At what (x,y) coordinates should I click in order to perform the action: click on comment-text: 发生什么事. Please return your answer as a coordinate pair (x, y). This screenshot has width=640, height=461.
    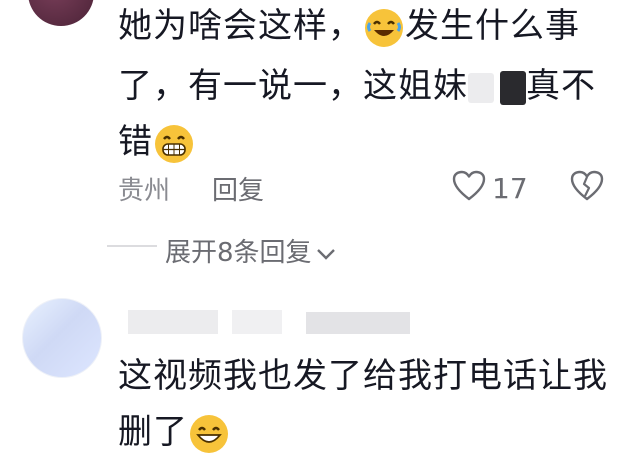
    Looking at the image, I should click on (492, 26).